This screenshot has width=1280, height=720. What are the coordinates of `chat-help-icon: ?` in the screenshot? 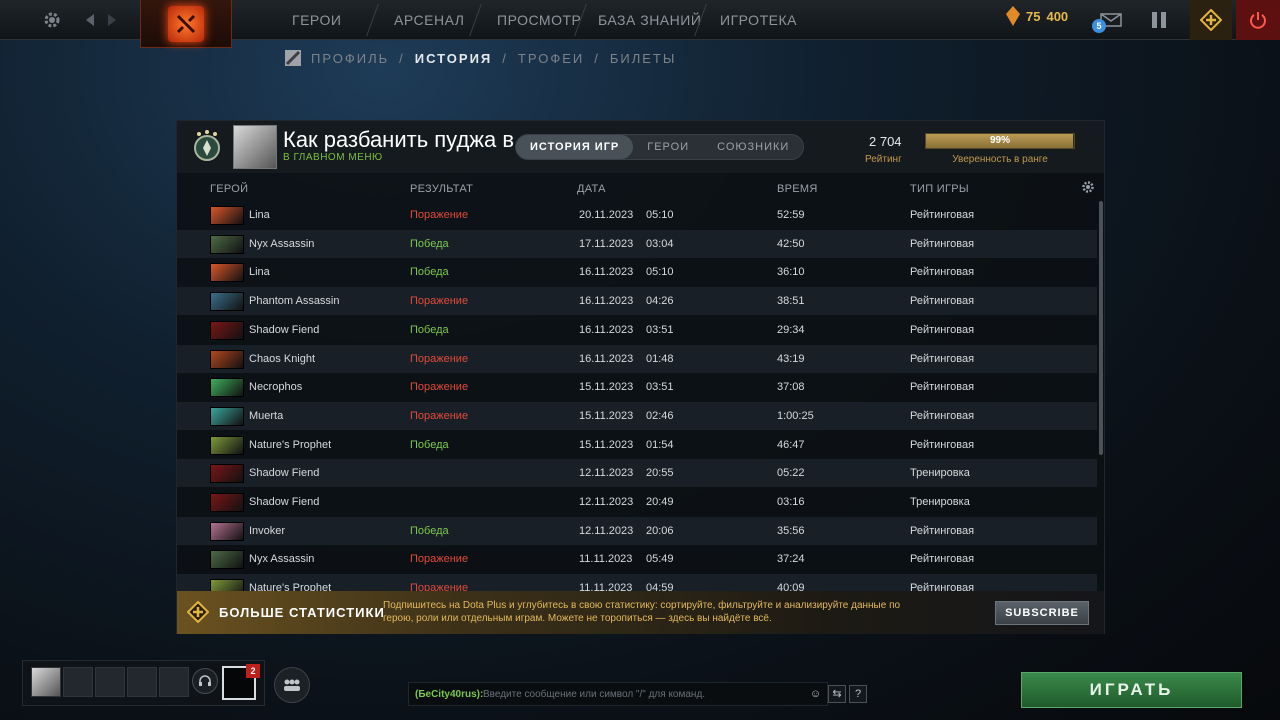 It's located at (858, 694).